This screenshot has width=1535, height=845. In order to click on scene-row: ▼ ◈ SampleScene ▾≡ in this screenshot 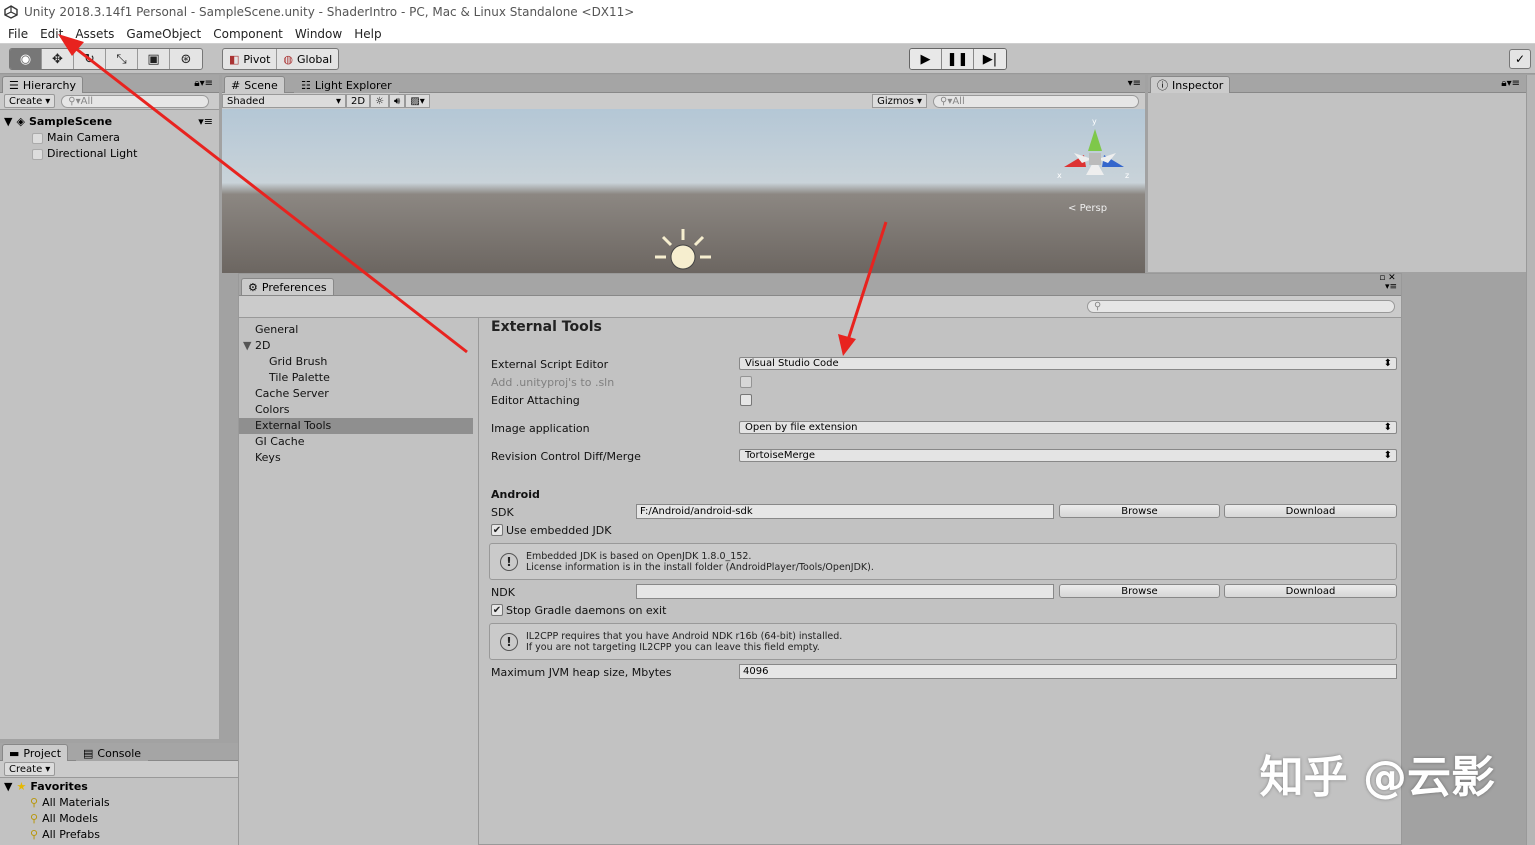, I will do `click(111, 122)`.